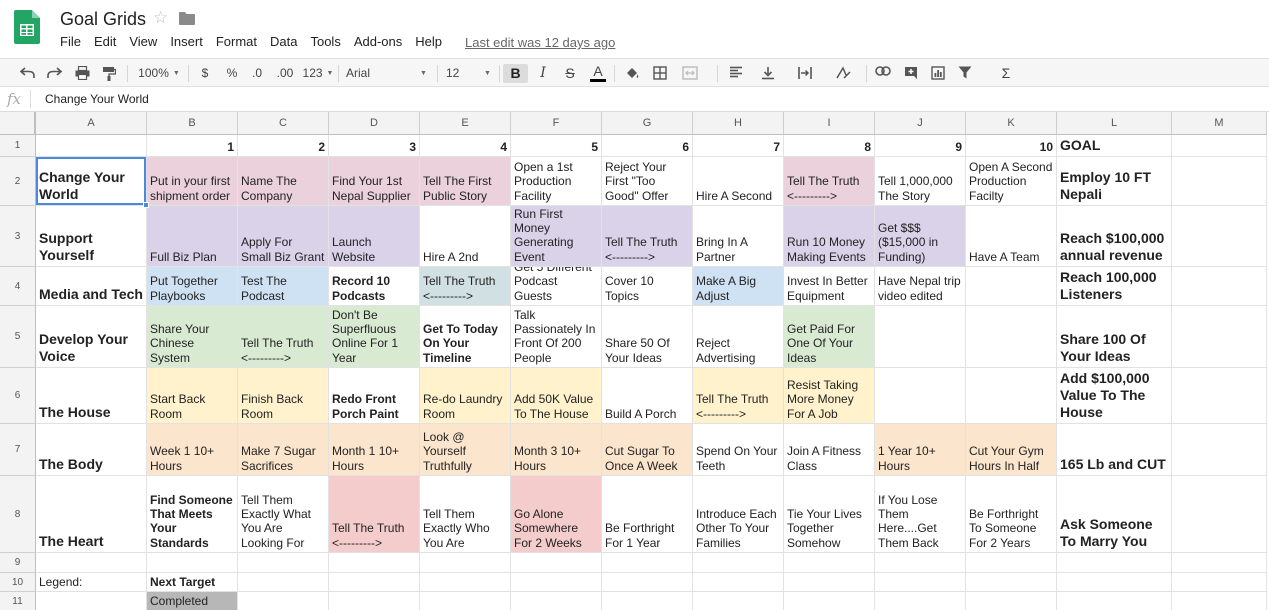 Image resolution: width=1269 pixels, height=610 pixels. Describe the element at coordinates (515, 73) in the screenshot. I see `bold-button: B` at that location.